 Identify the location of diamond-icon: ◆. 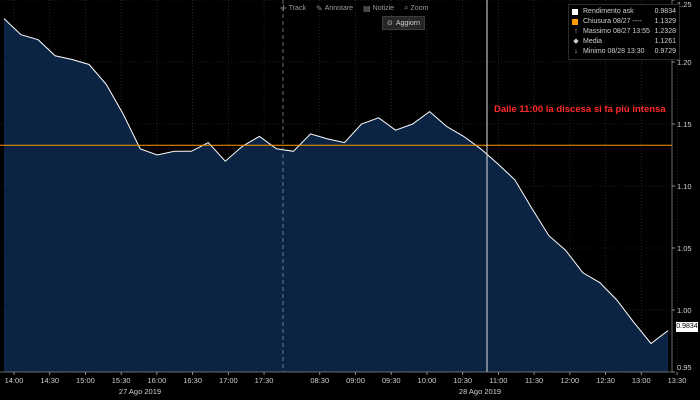
(576, 41).